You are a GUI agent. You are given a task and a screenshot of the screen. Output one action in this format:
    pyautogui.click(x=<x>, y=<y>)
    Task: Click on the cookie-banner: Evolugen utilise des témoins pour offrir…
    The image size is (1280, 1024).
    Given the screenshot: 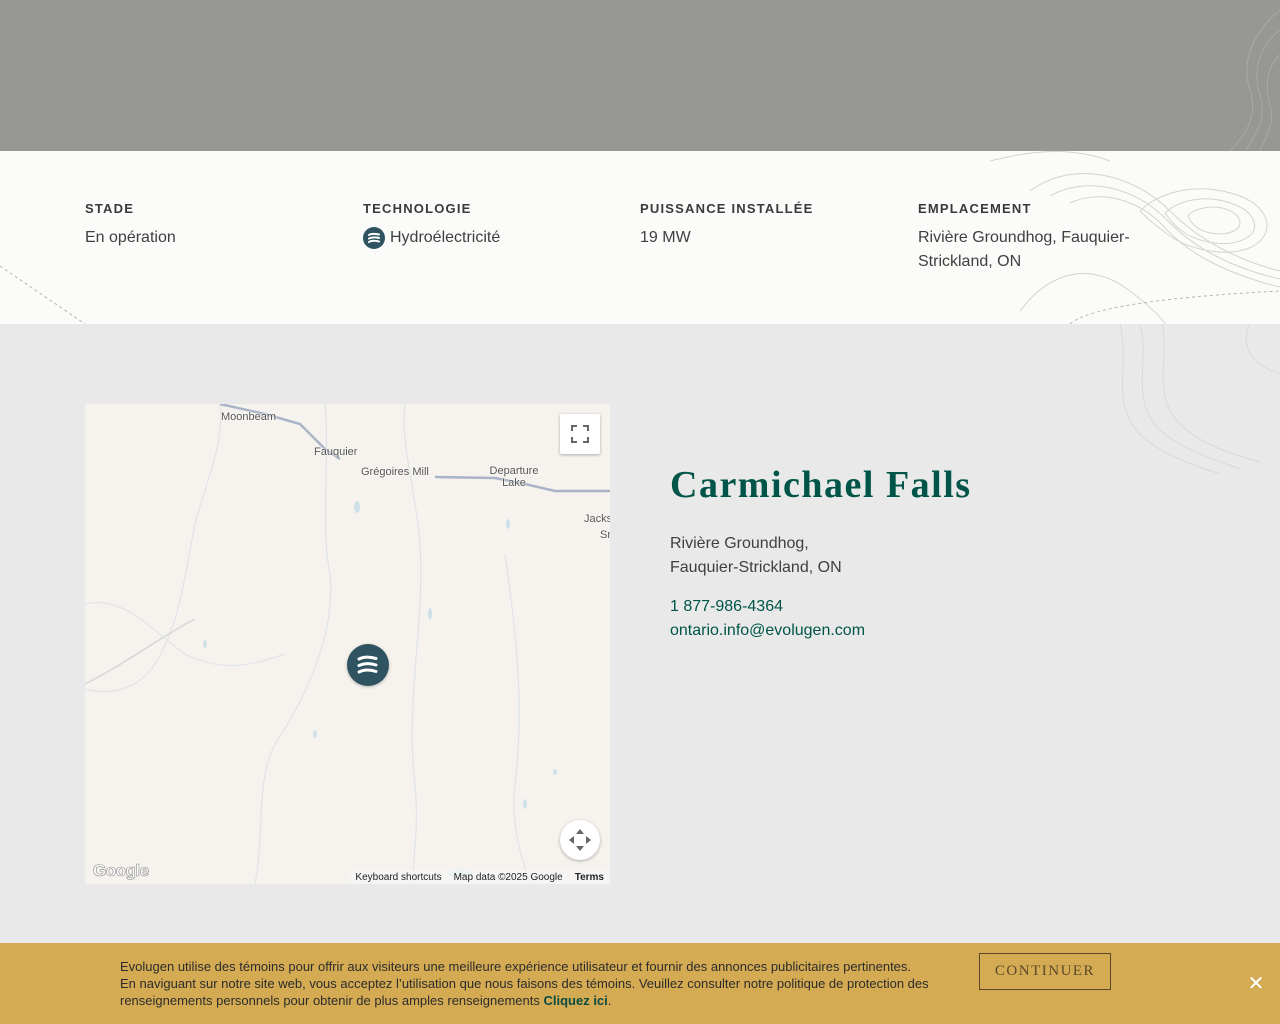 What is the action you would take?
    pyautogui.click(x=640, y=983)
    